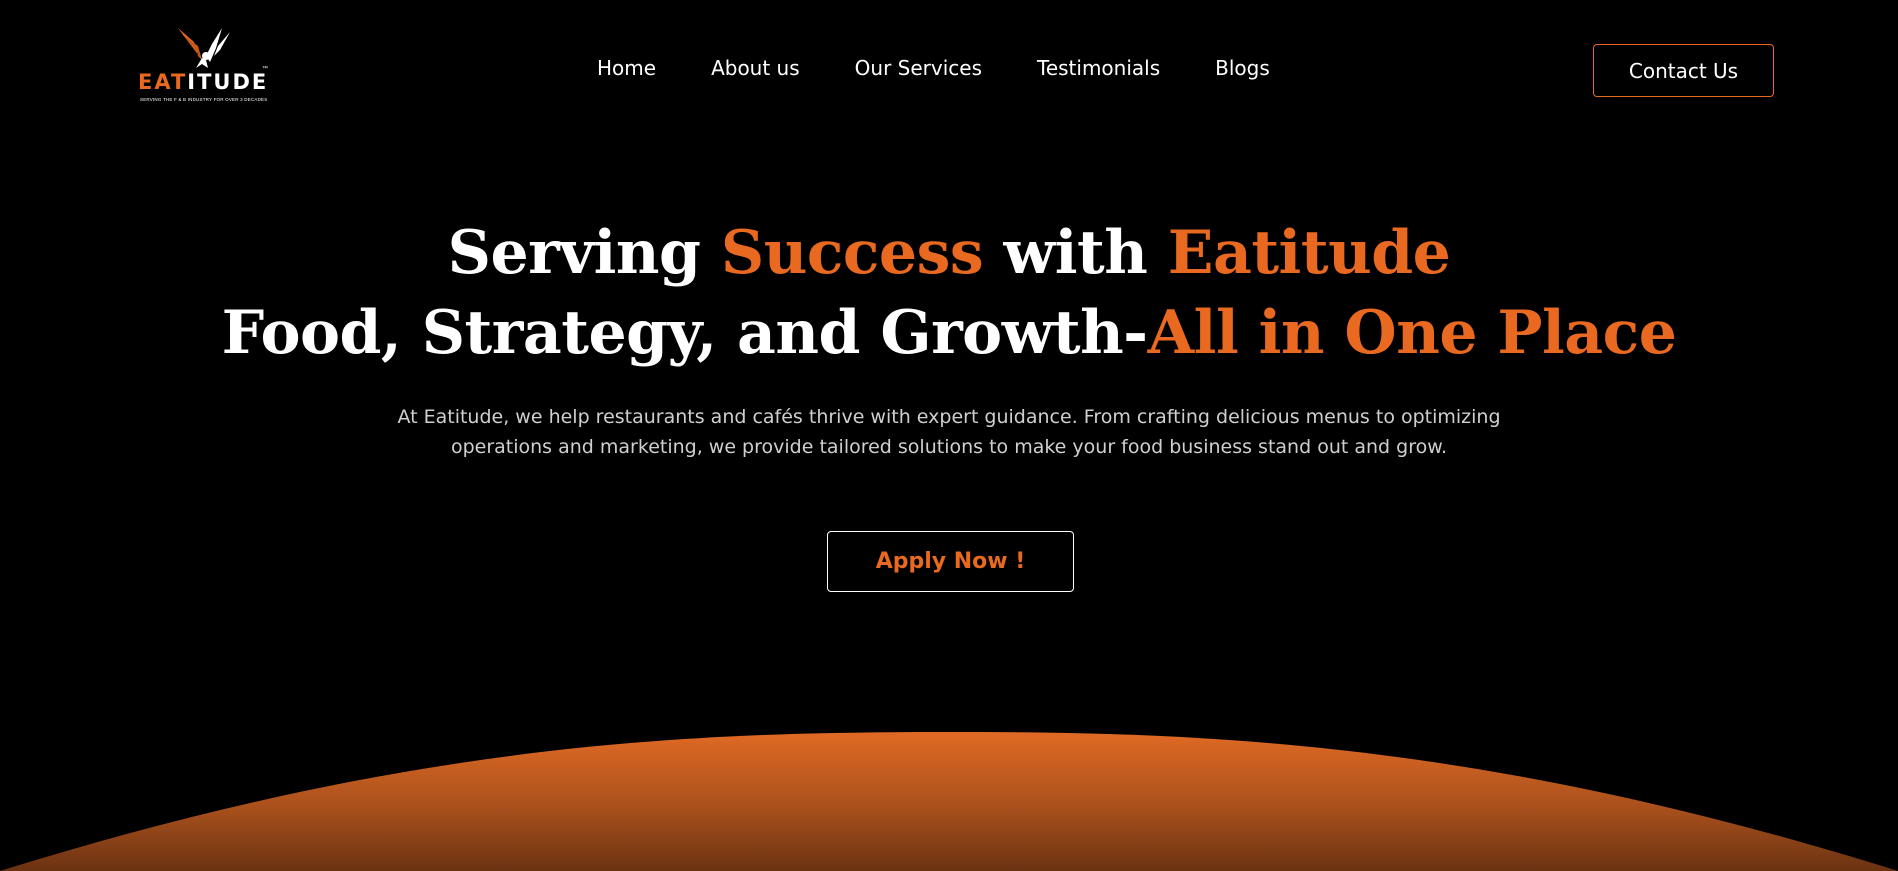 This screenshot has width=1898, height=871. Describe the element at coordinates (626, 68) in the screenshot. I see `nav-item-home: Home` at that location.